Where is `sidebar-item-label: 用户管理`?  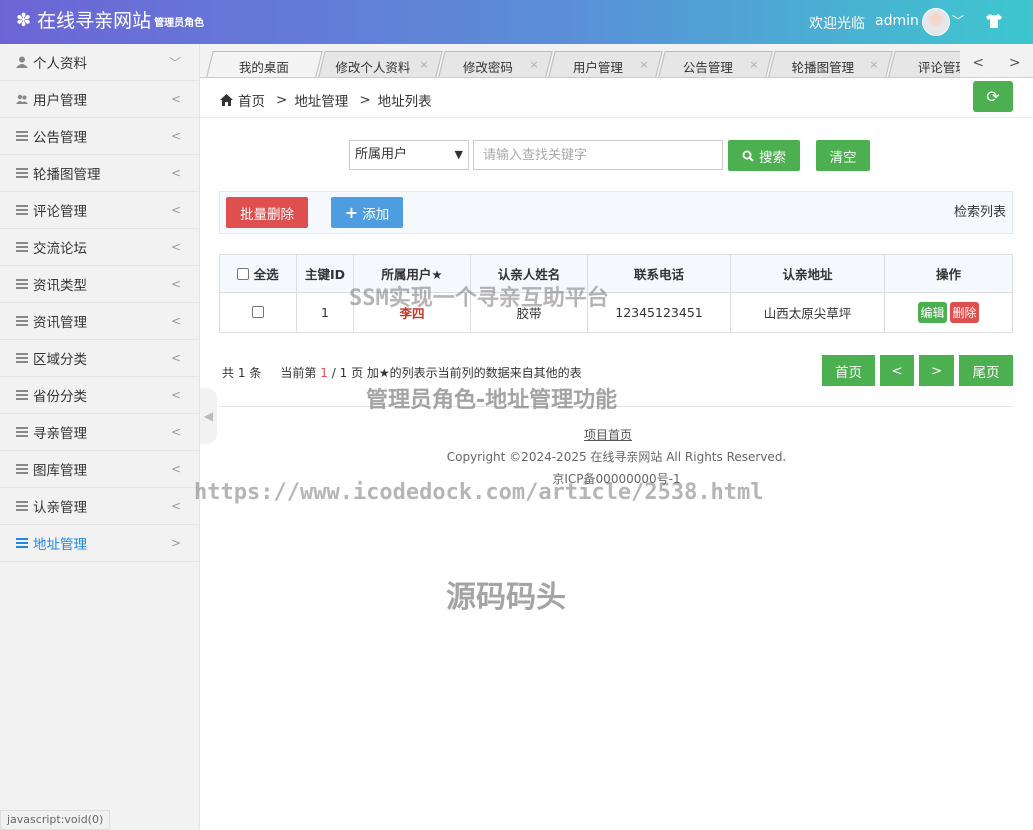 sidebar-item-label: 用户管理 is located at coordinates (60, 101).